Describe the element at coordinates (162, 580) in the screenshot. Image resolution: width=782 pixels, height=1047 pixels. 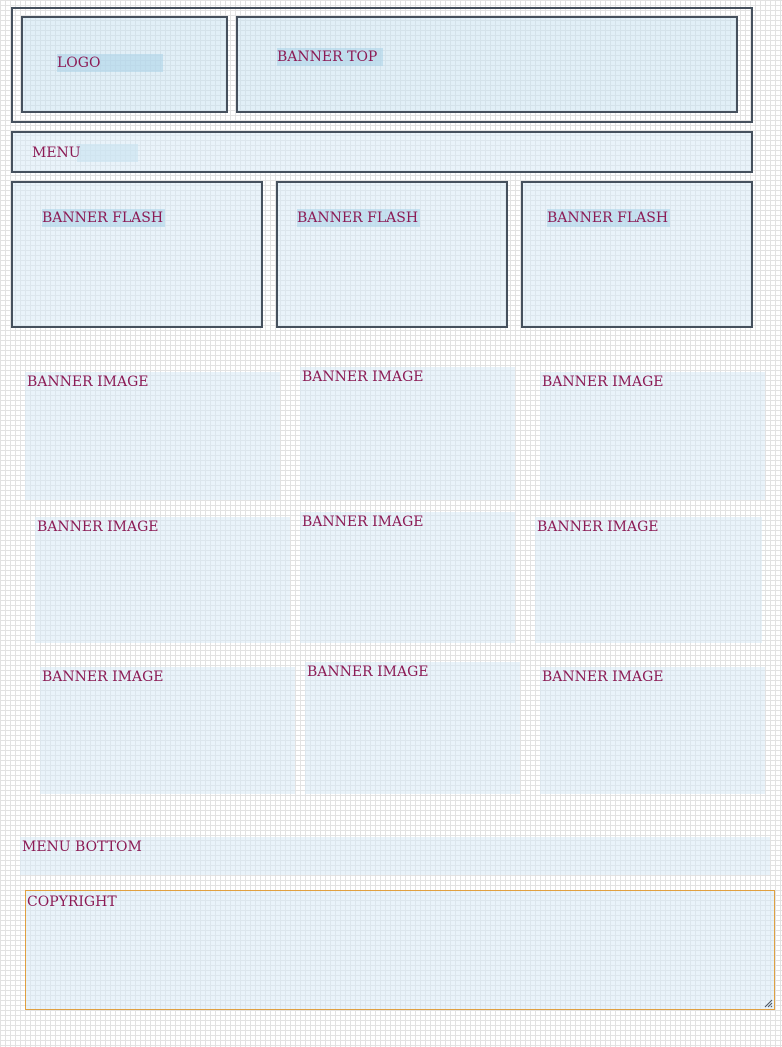
I see `banner-image-4: BANNER IMAGE` at that location.